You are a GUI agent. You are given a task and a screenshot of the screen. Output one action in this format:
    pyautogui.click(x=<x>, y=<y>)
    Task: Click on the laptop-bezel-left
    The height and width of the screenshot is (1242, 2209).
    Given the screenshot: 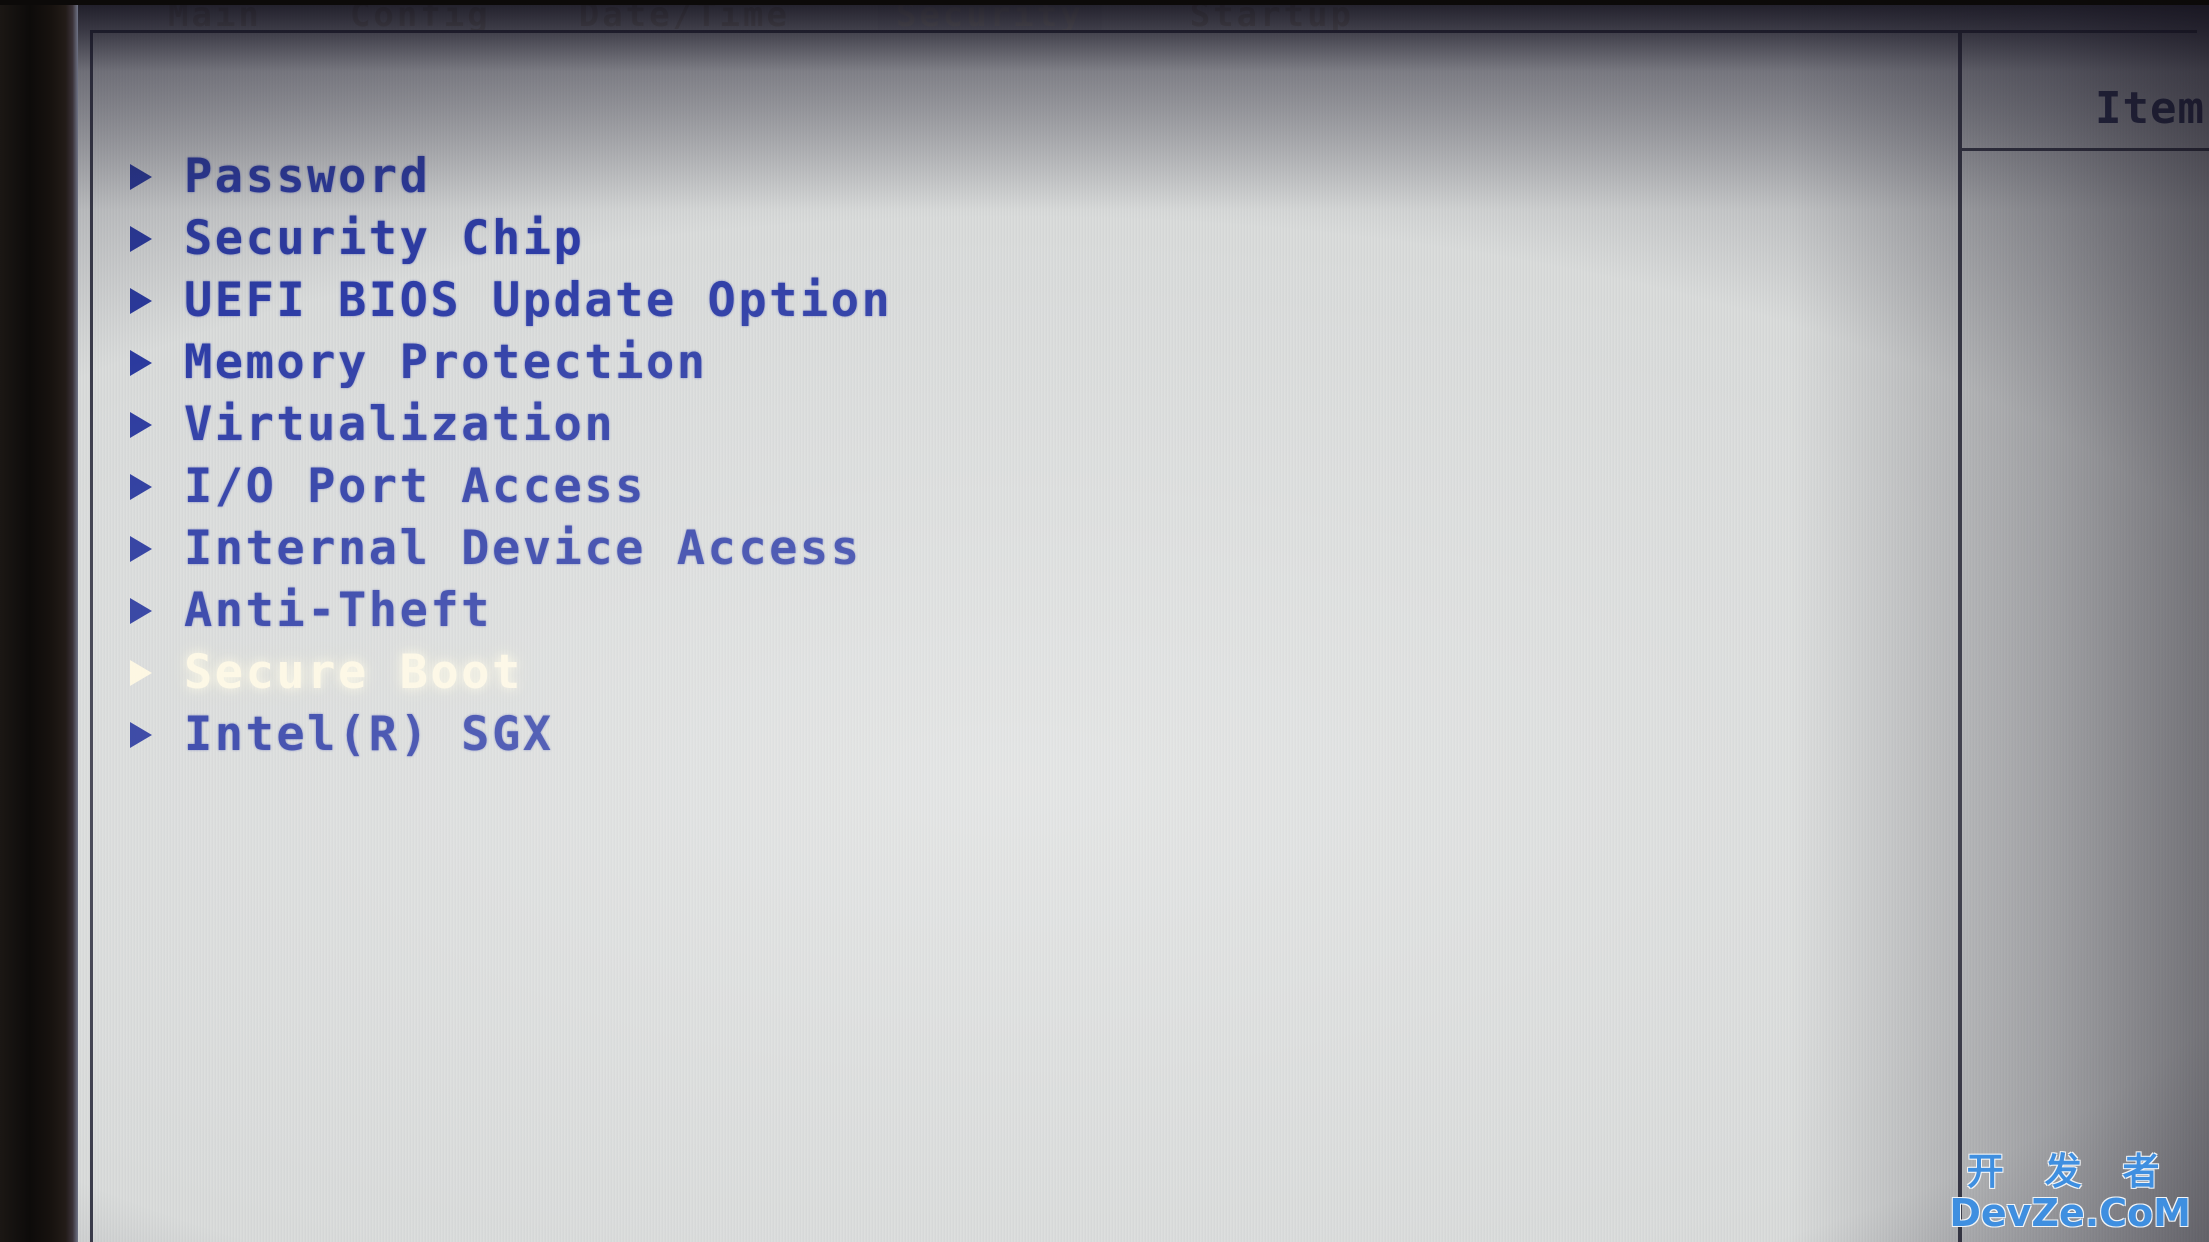 What is the action you would take?
    pyautogui.click(x=33, y=621)
    